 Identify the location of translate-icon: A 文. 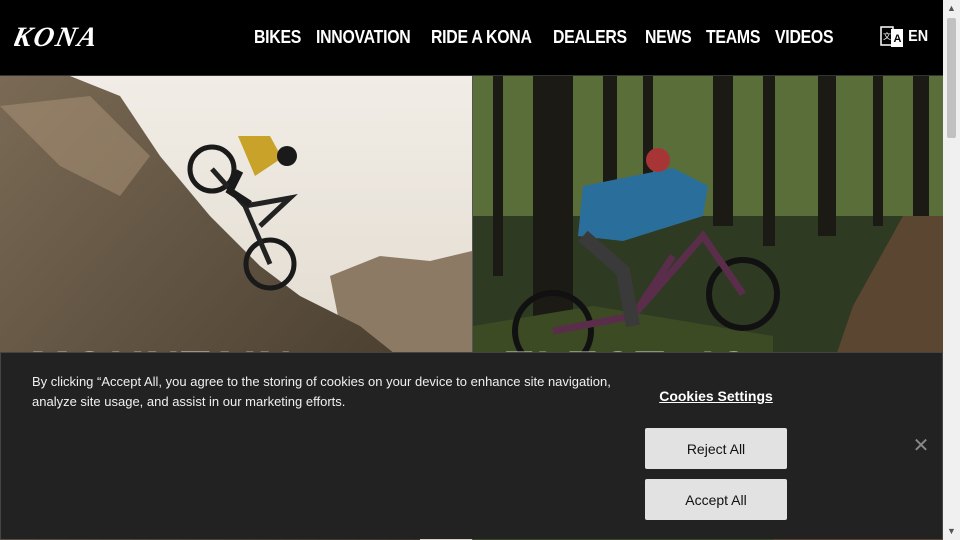
(891, 36).